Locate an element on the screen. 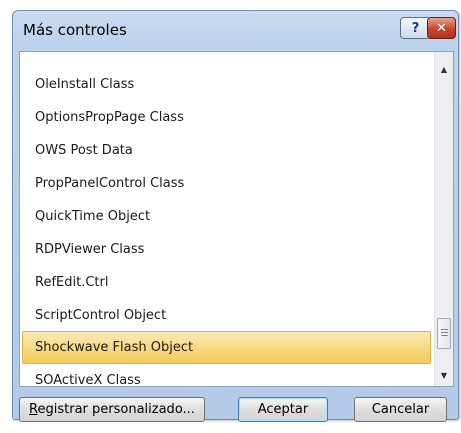 This screenshot has width=461, height=433. list-item: OptionsPropPage Class is located at coordinates (227, 117).